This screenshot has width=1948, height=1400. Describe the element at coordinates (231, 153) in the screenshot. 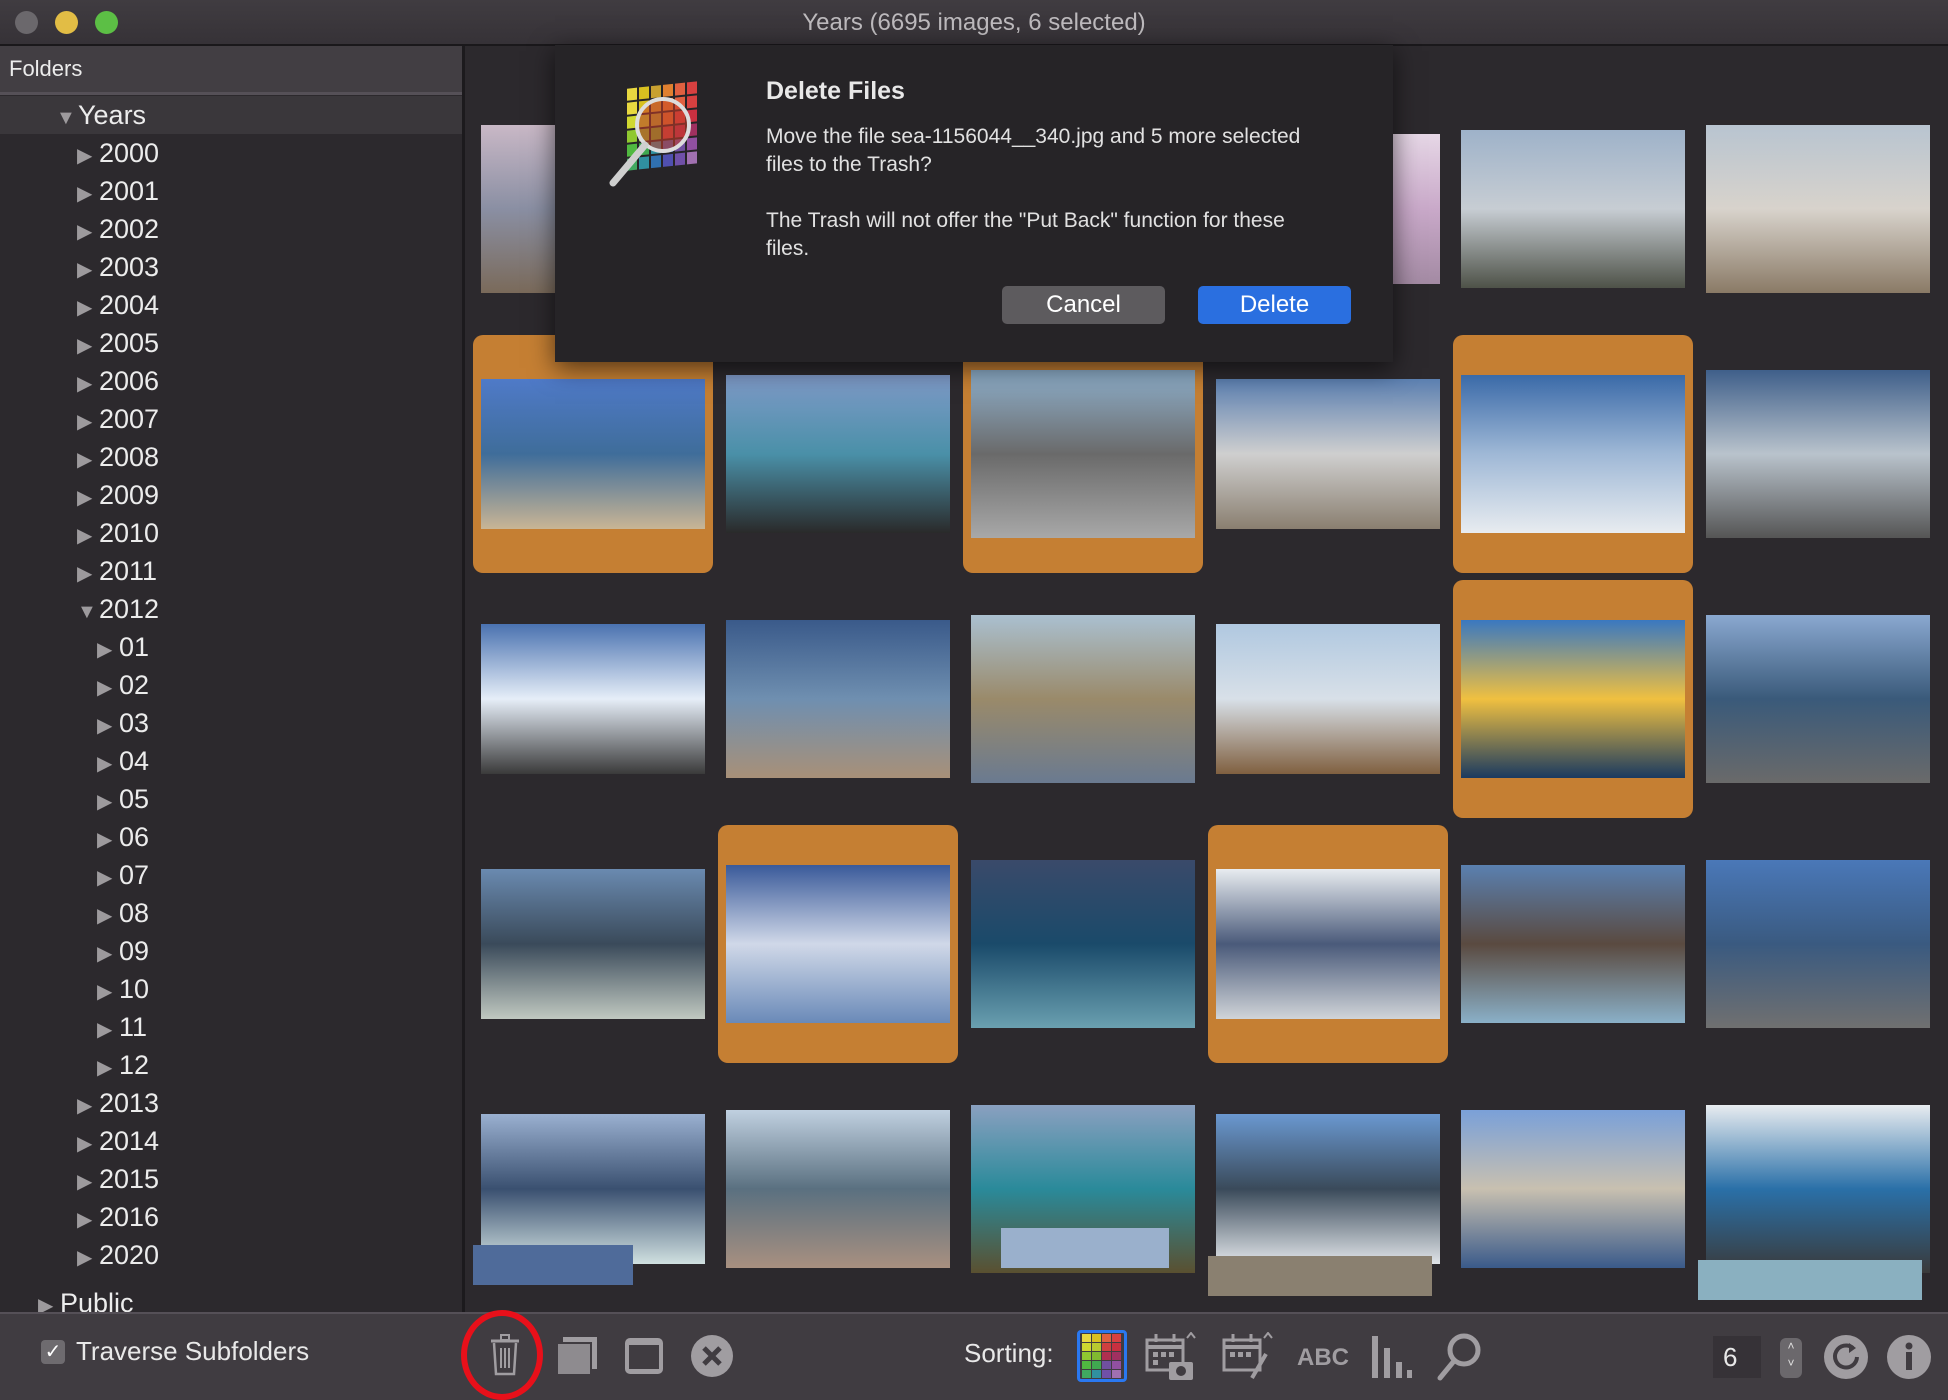

I see `tree-item: ▶ 2000` at that location.